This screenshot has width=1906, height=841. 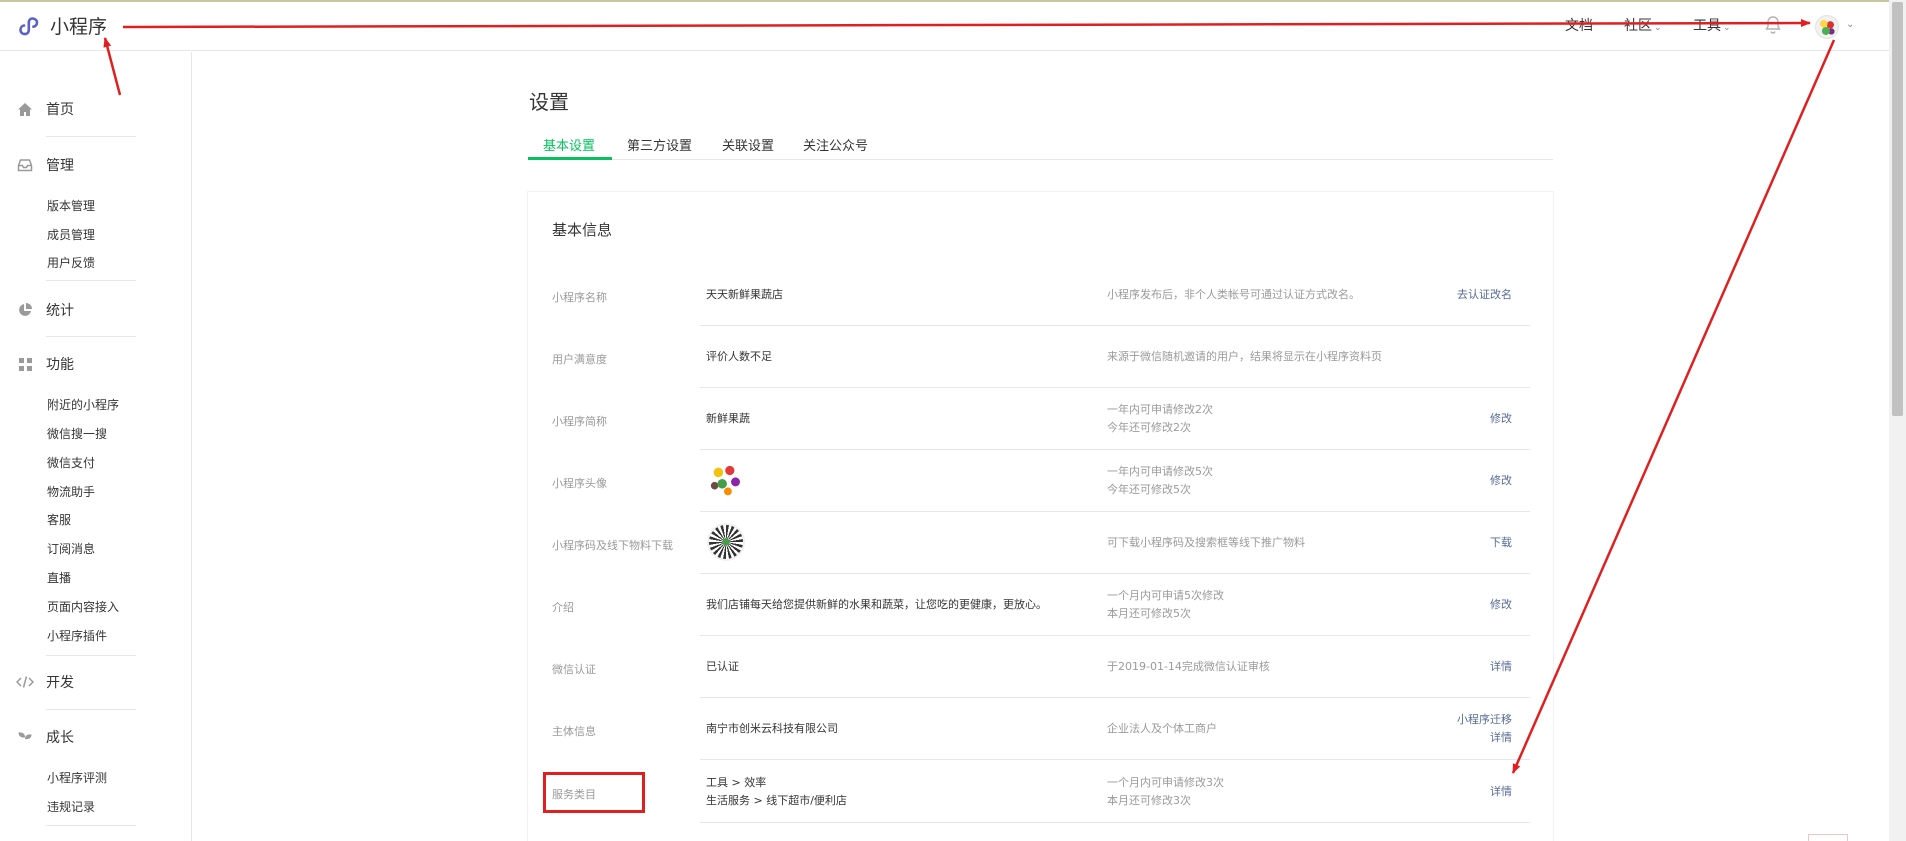 I want to click on tab-basic-settings: 基本设置, so click(x=569, y=144).